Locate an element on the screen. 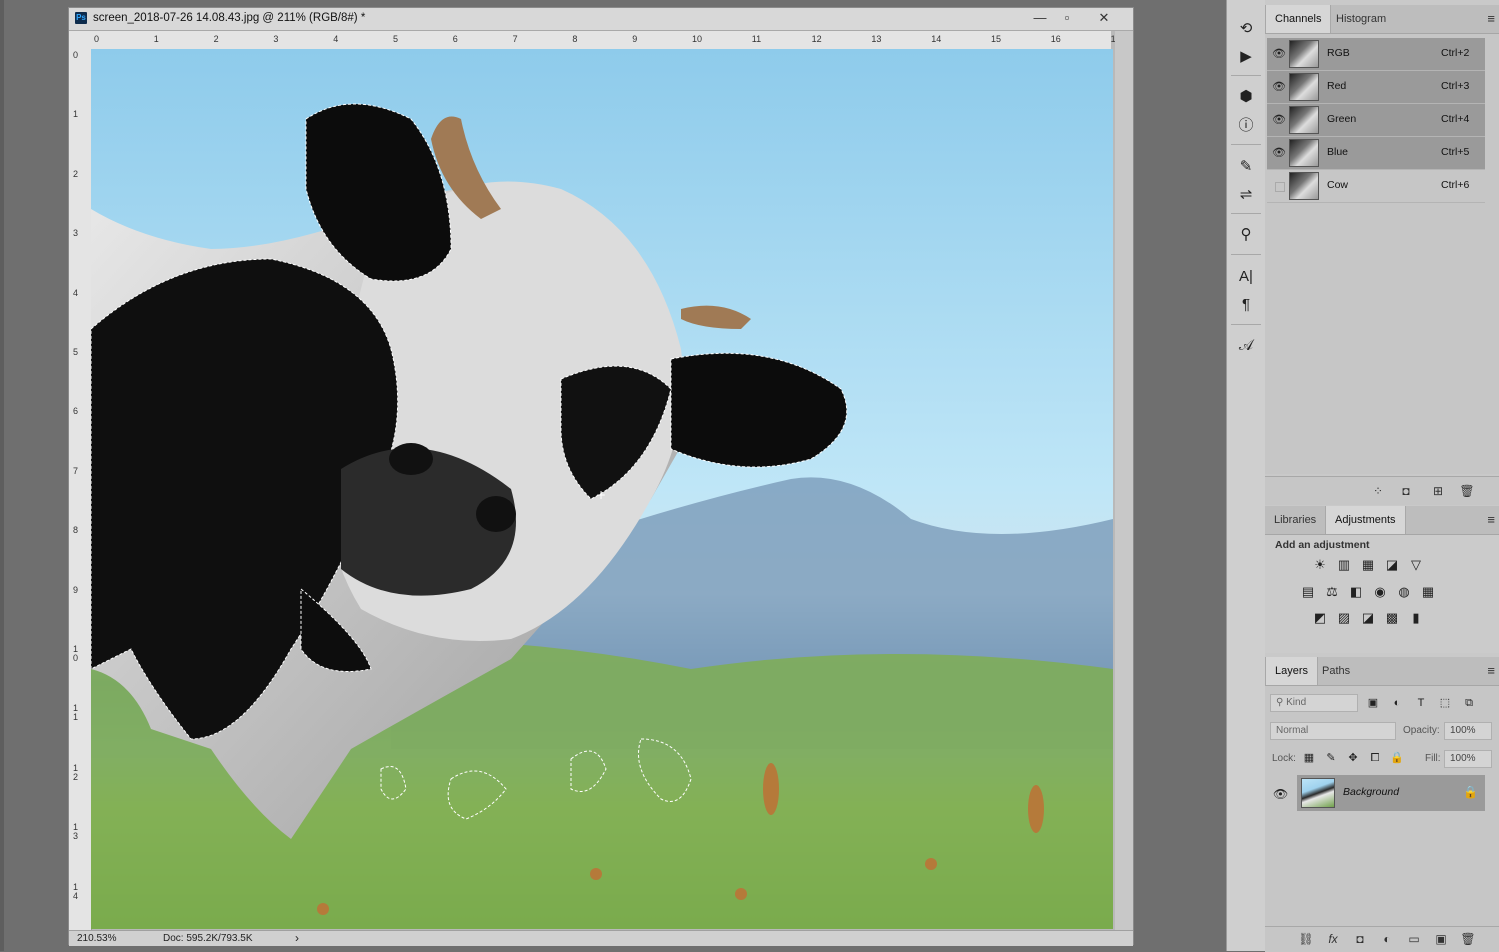 The width and height of the screenshot is (1499, 952). ruler-tick-label: 0 is located at coordinates (97, 39).